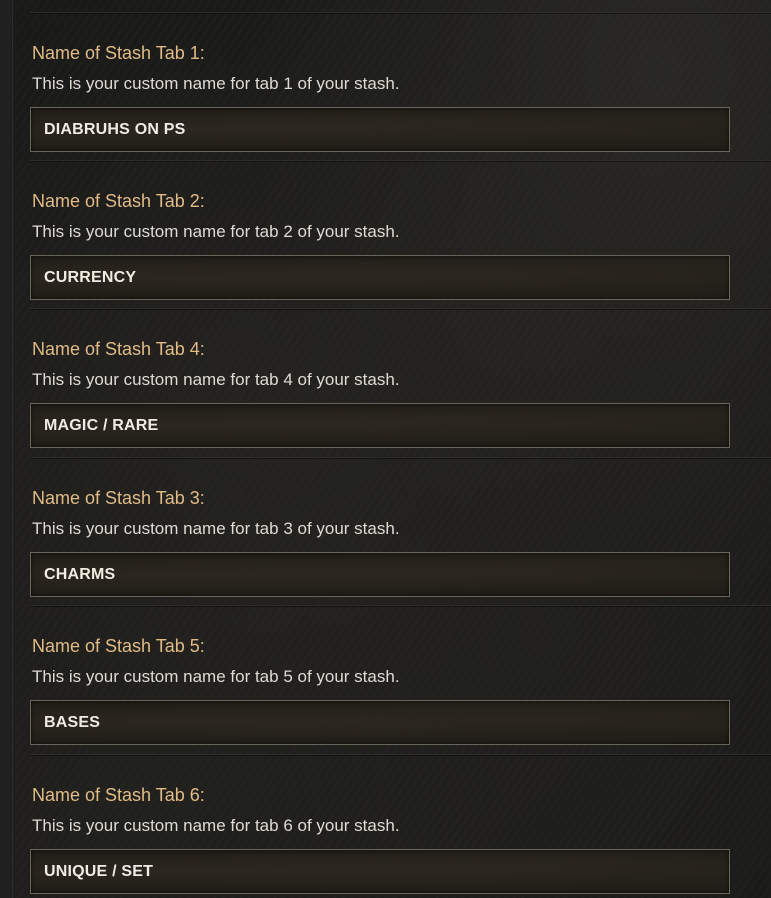 Image resolution: width=771 pixels, height=898 pixels. Describe the element at coordinates (386, 871) in the screenshot. I see `stash-tab-6-input` at that location.